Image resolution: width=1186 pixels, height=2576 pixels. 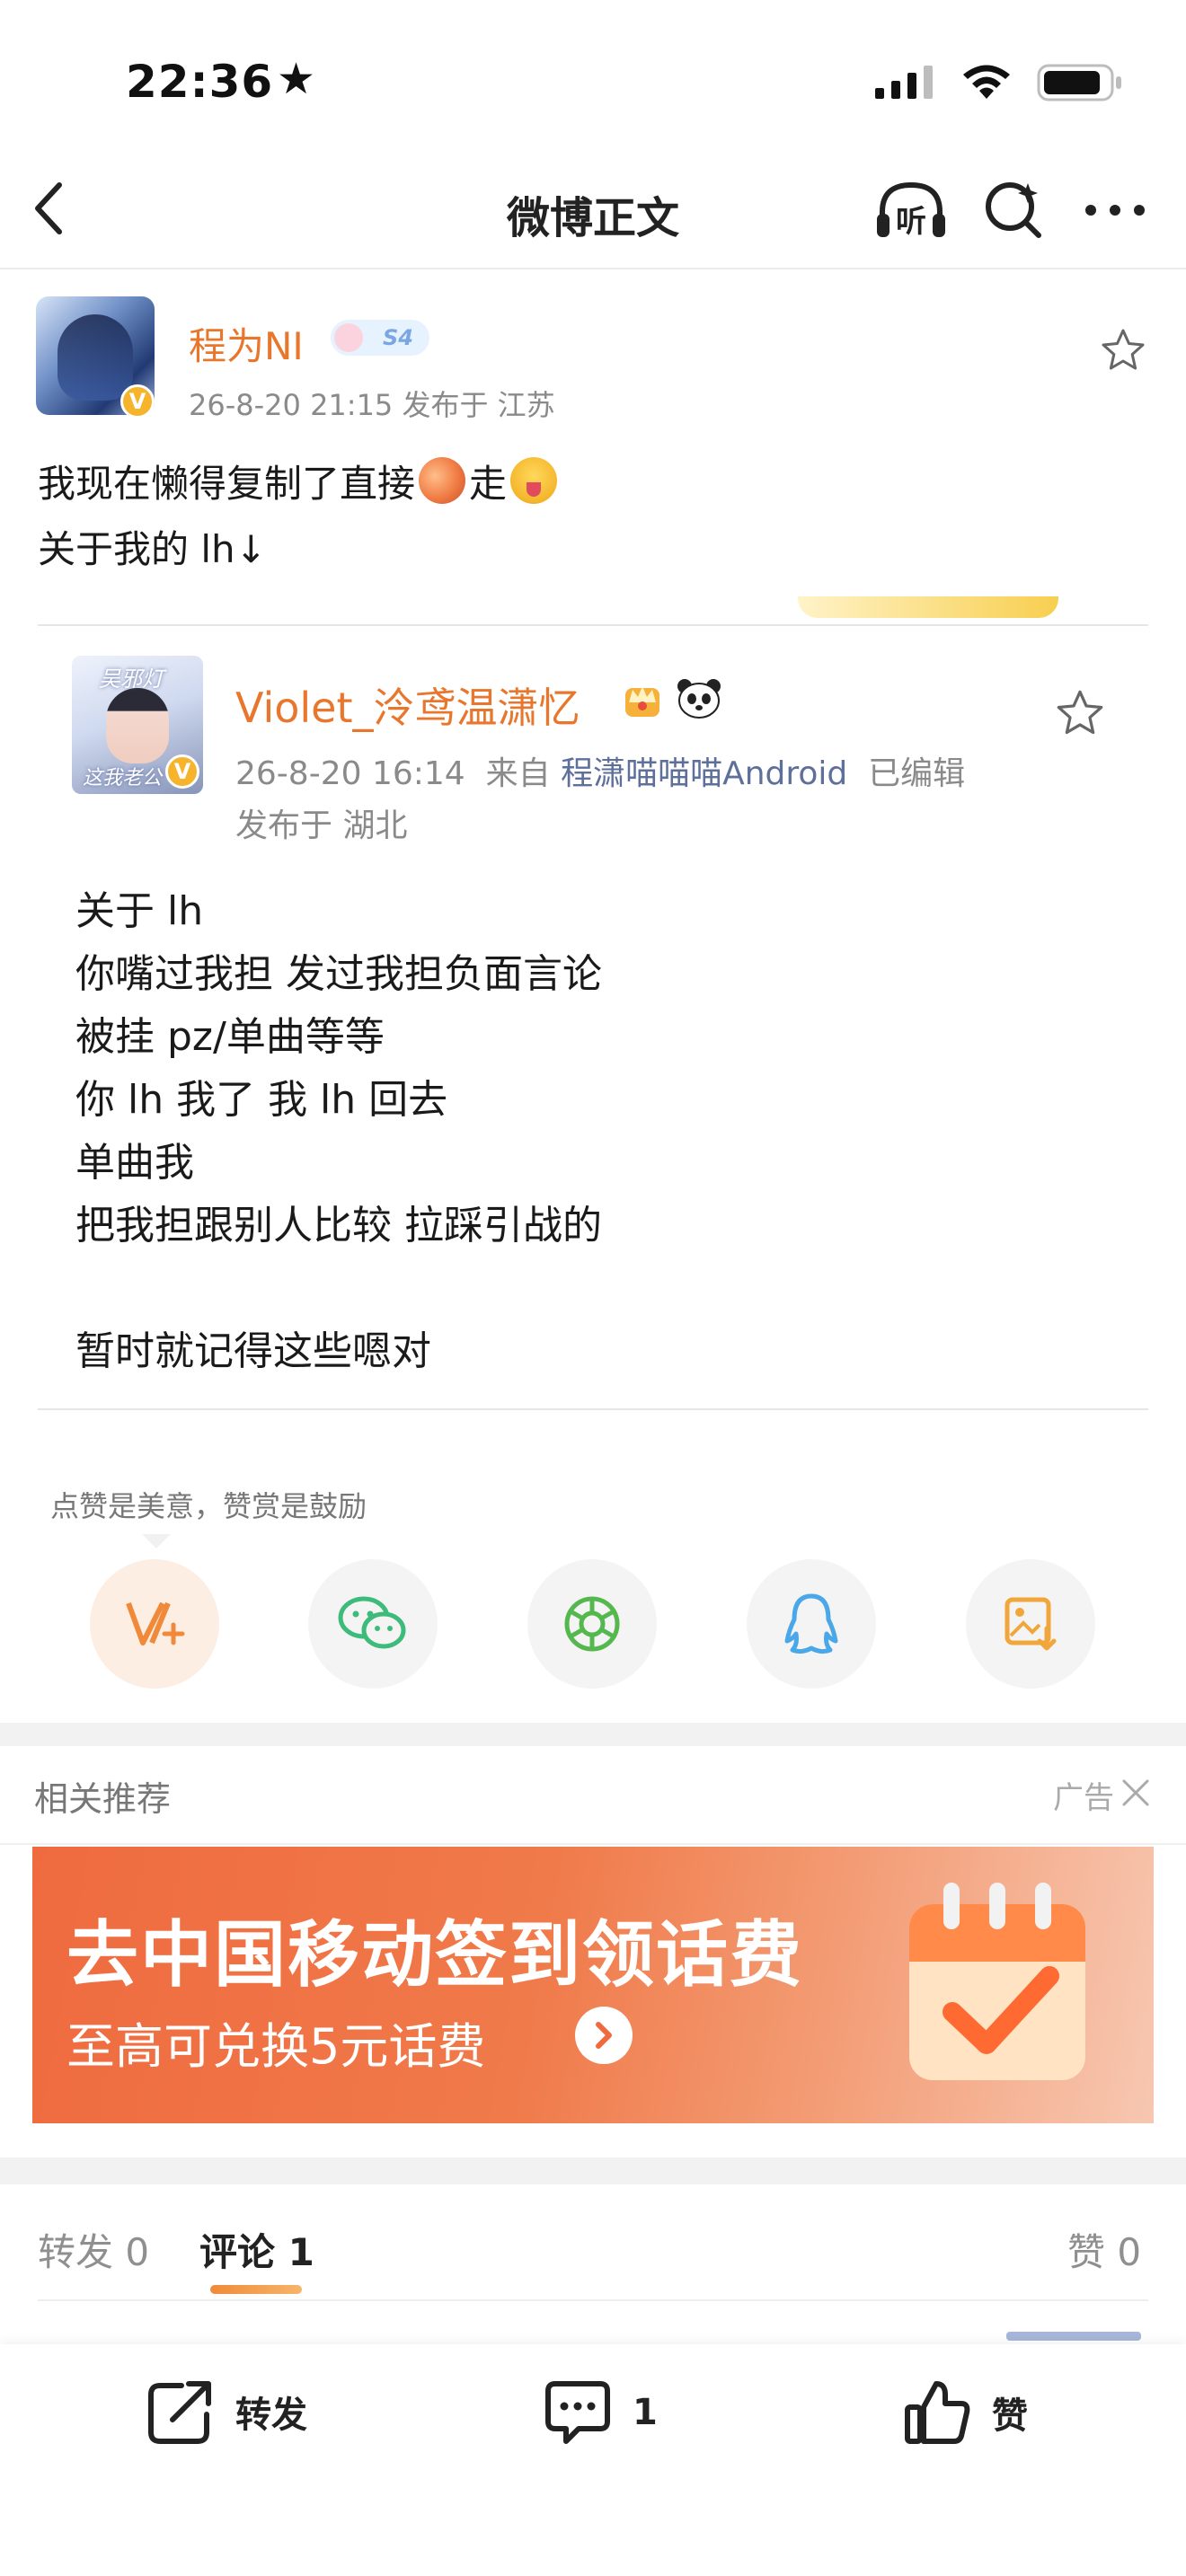 I want to click on post-text-part: 我现在懒得复制了直接, so click(x=227, y=484).